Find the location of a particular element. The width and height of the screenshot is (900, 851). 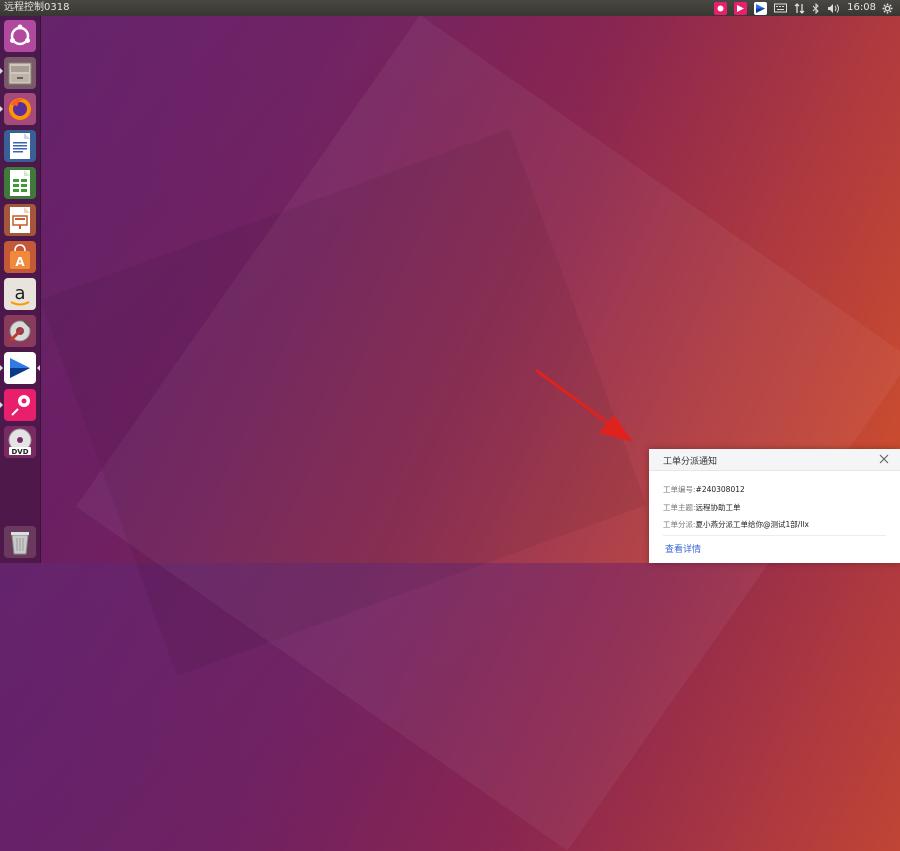

work-order-subject: 远程协助工单 is located at coordinates (718, 507).